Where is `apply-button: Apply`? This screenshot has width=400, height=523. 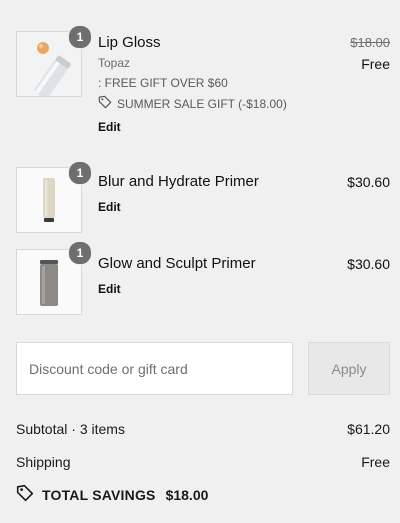
apply-button: Apply is located at coordinates (349, 368).